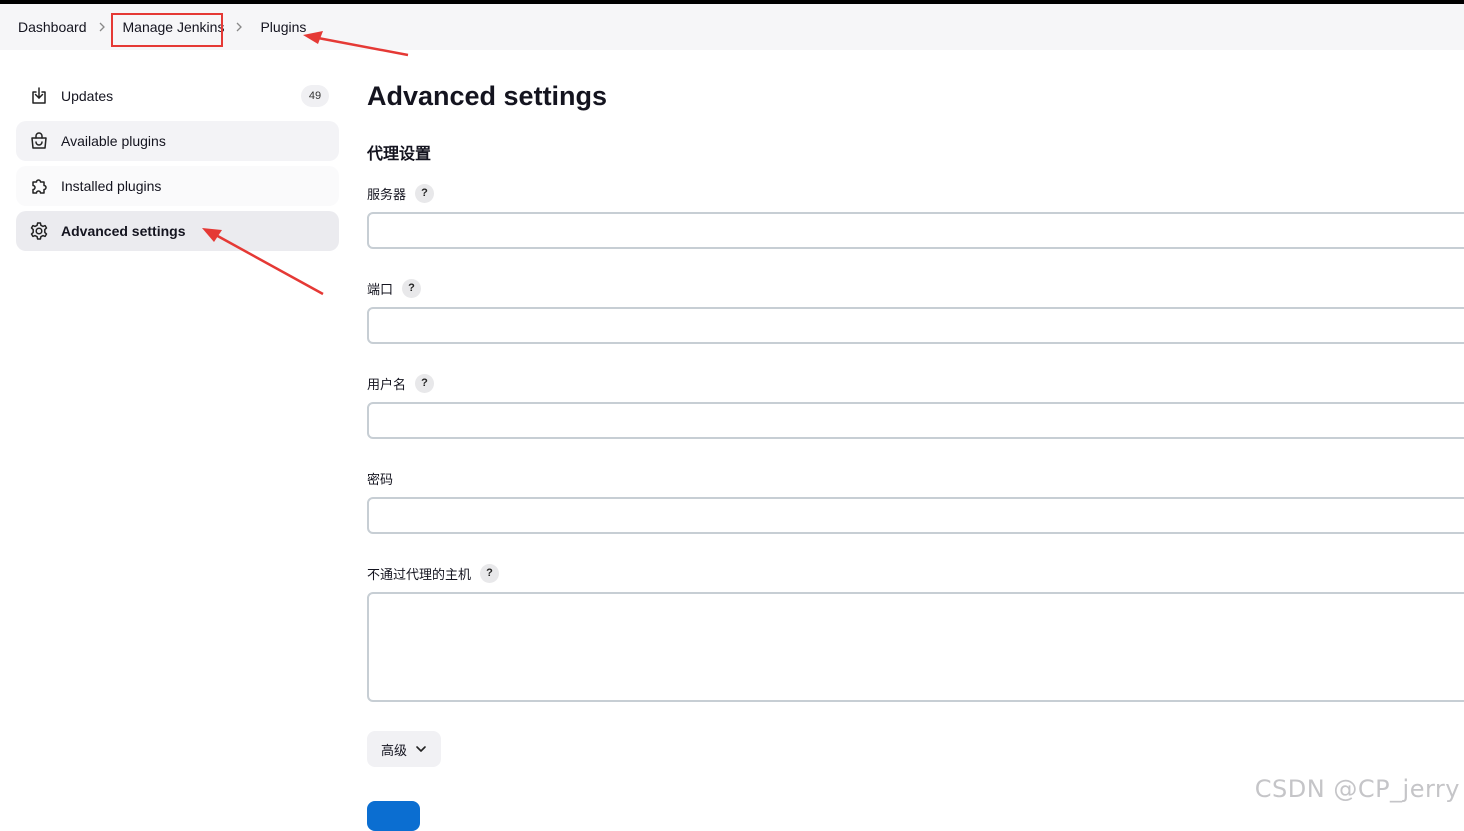  What do you see at coordinates (39, 231) in the screenshot?
I see `gear-icon` at bounding box center [39, 231].